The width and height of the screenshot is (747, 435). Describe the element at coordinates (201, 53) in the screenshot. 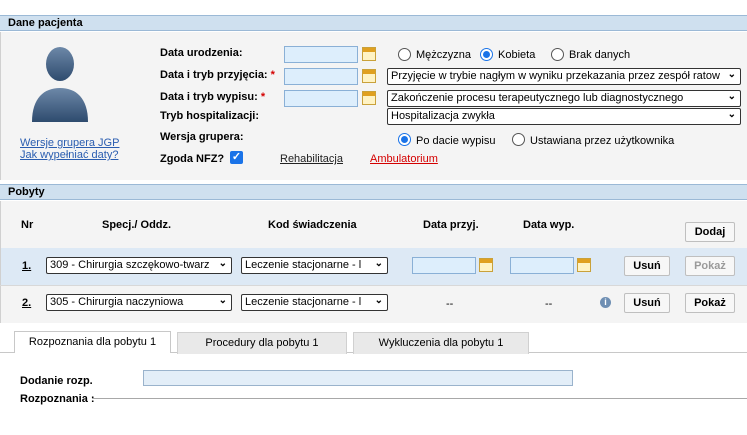

I see `birth-date-label: Data urodzenia:` at that location.